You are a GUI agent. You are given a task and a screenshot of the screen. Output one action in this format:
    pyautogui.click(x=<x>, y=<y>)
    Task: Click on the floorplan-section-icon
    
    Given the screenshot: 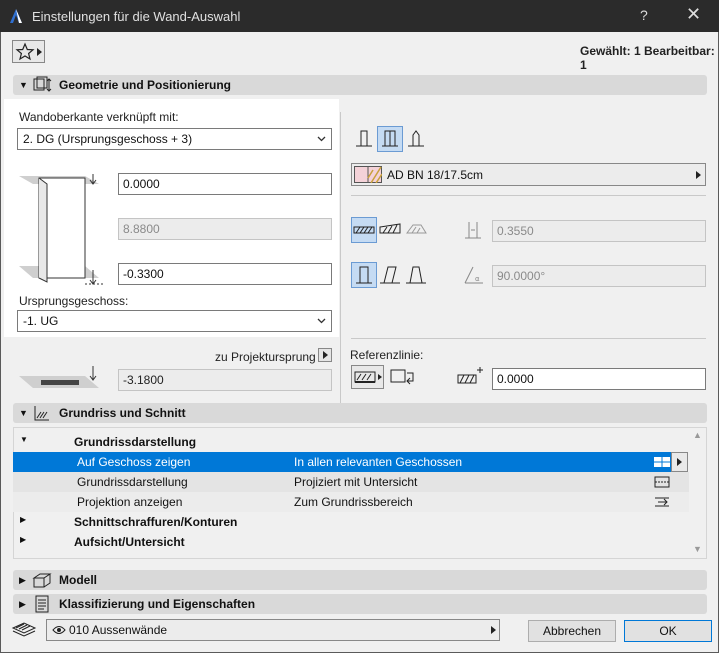 What is the action you would take?
    pyautogui.click(x=41, y=413)
    